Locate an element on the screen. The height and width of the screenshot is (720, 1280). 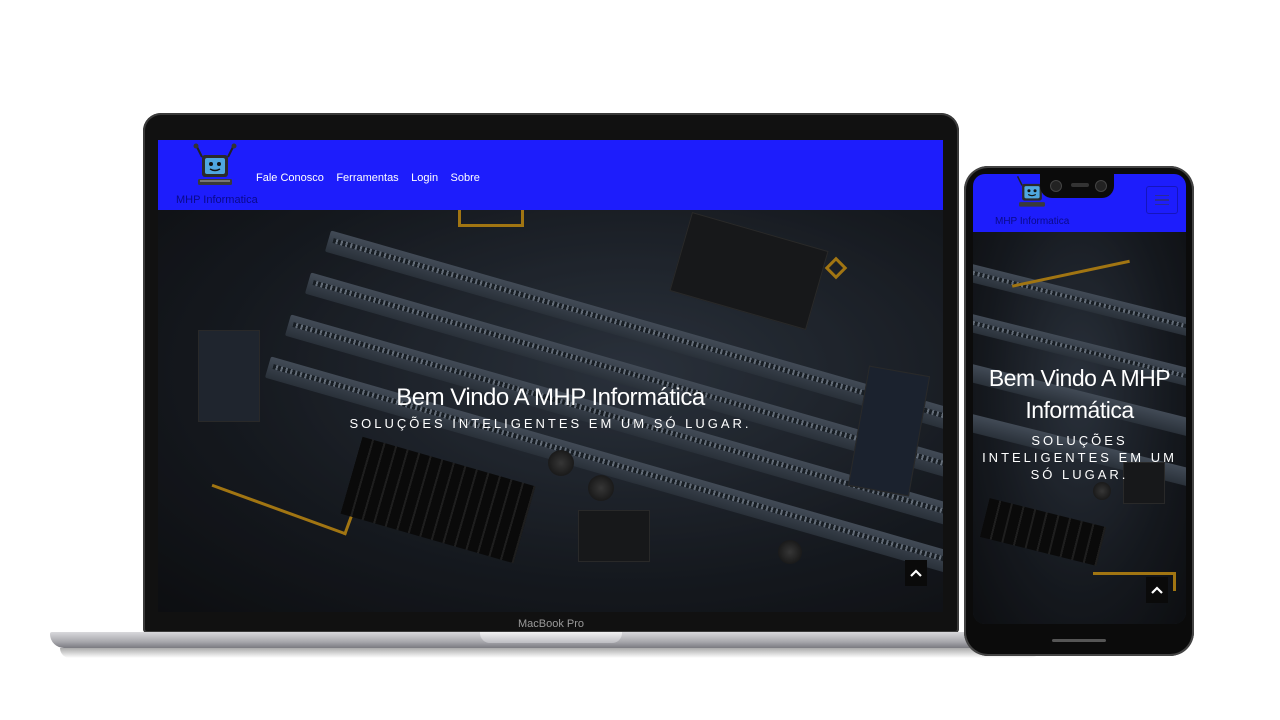
hamburger-menu-button is located at coordinates (1162, 200).